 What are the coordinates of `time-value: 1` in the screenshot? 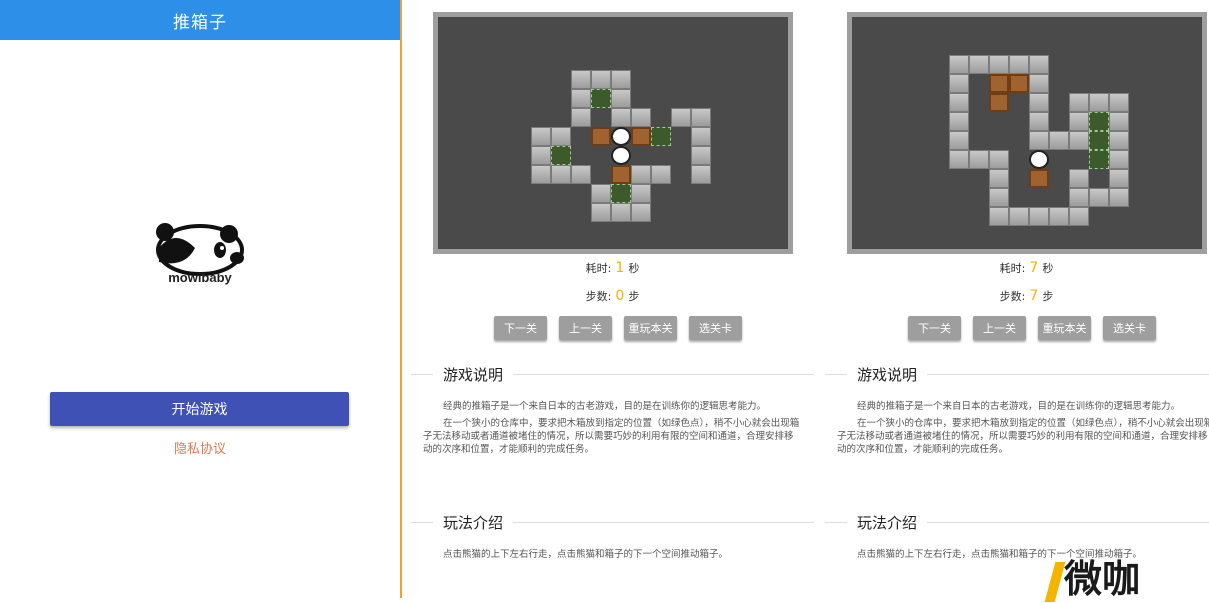 It's located at (620, 268).